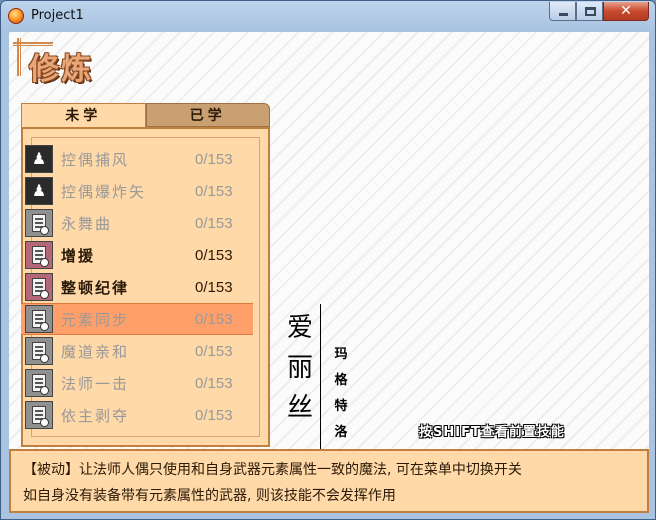  Describe the element at coordinates (137, 319) in the screenshot. I see `skill-row: 元素同步 0/153` at that location.